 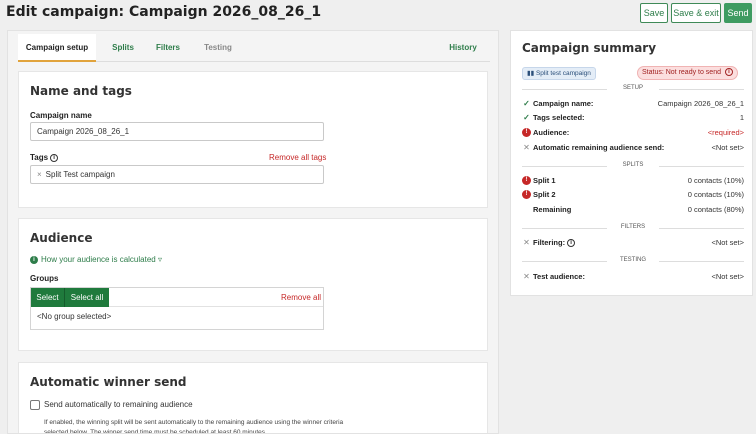 I want to click on summary-title: Campaign summary, so click(x=589, y=48).